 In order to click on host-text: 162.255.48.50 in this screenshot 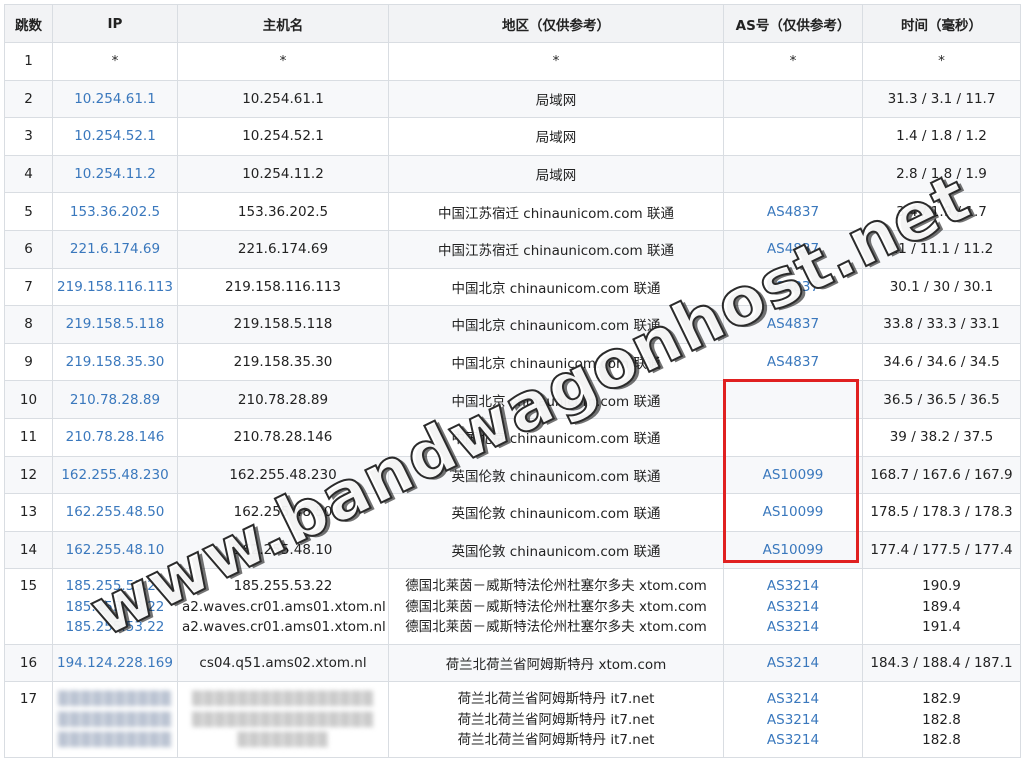, I will do `click(283, 512)`.